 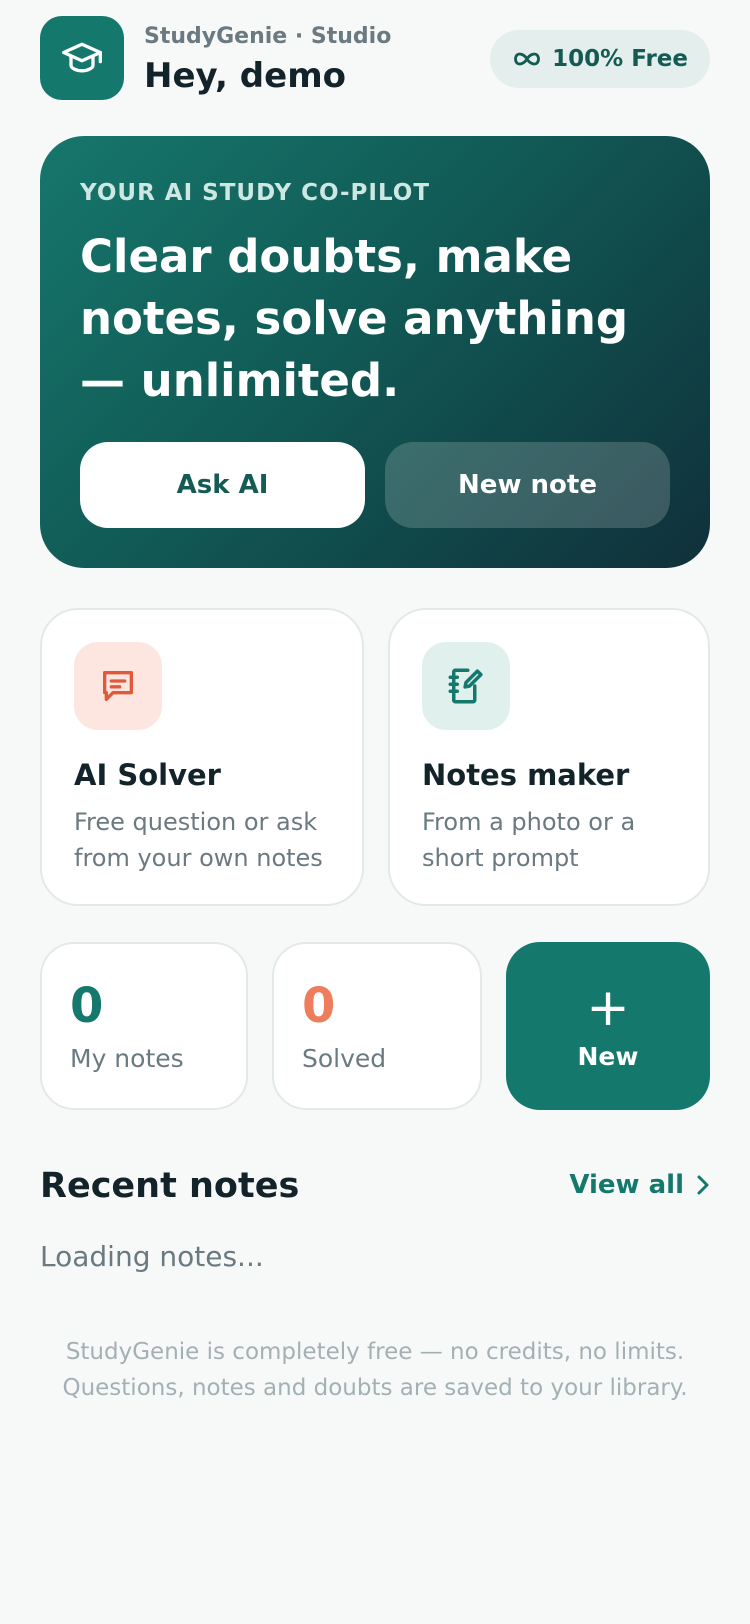 I want to click on recent-notes-title: Recent notes, so click(x=170, y=1186).